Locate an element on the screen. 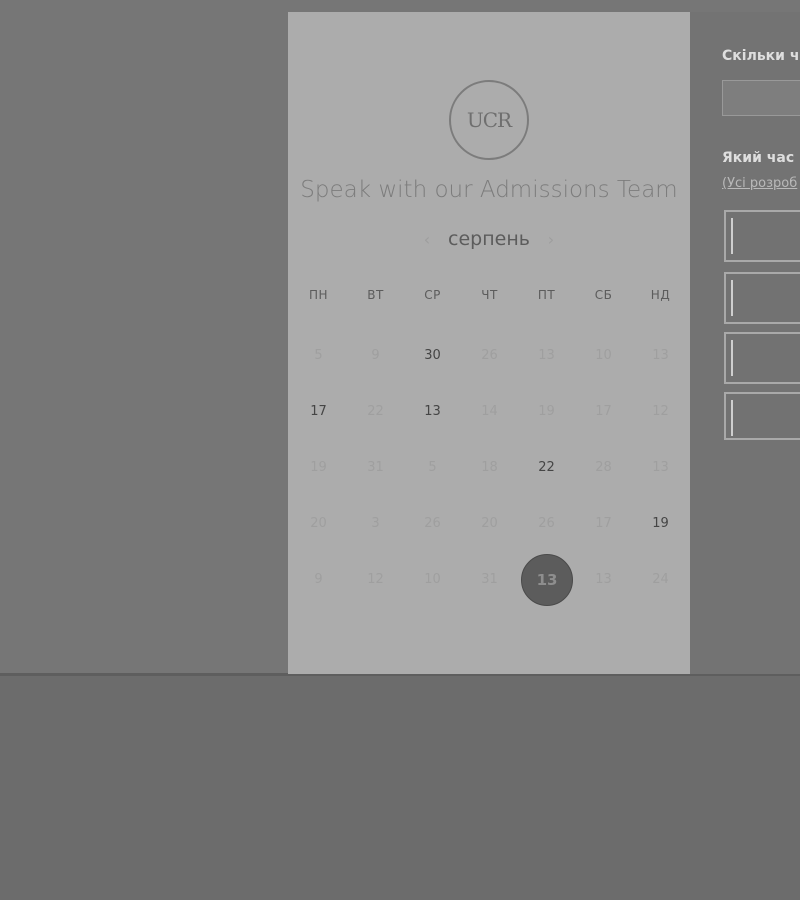  modal-title: Speak with our Admissions Team is located at coordinates (489, 190).